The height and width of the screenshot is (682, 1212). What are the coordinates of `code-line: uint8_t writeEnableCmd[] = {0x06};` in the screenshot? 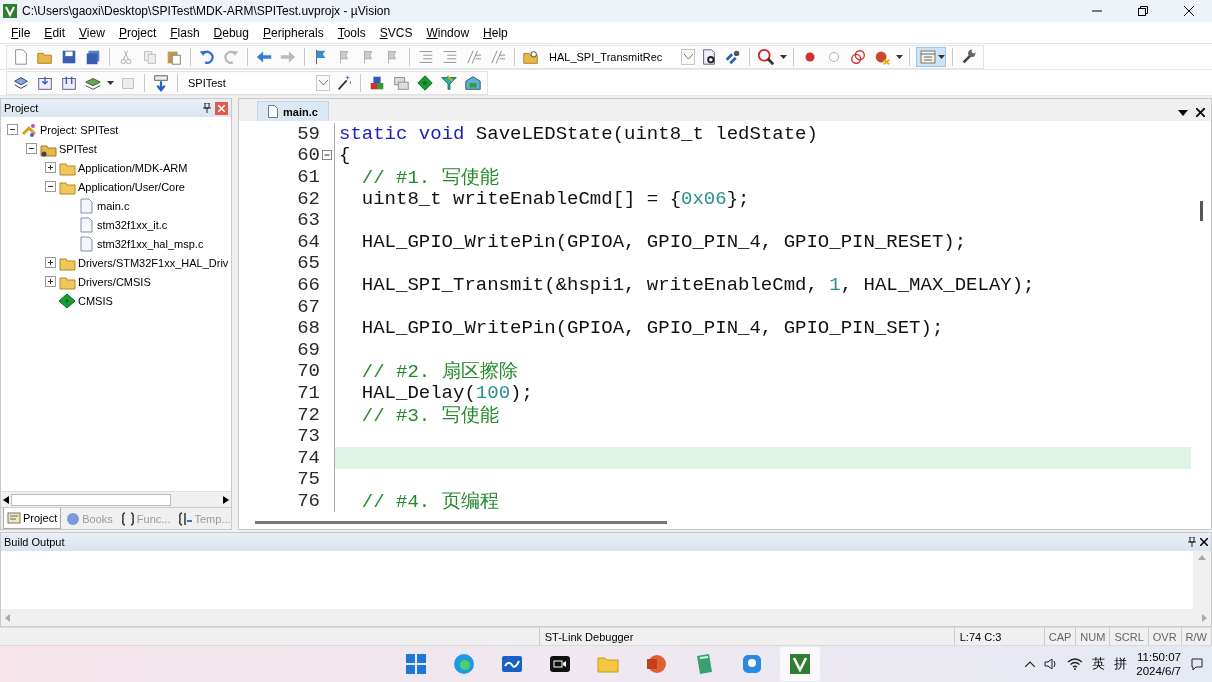 It's located at (555, 198).